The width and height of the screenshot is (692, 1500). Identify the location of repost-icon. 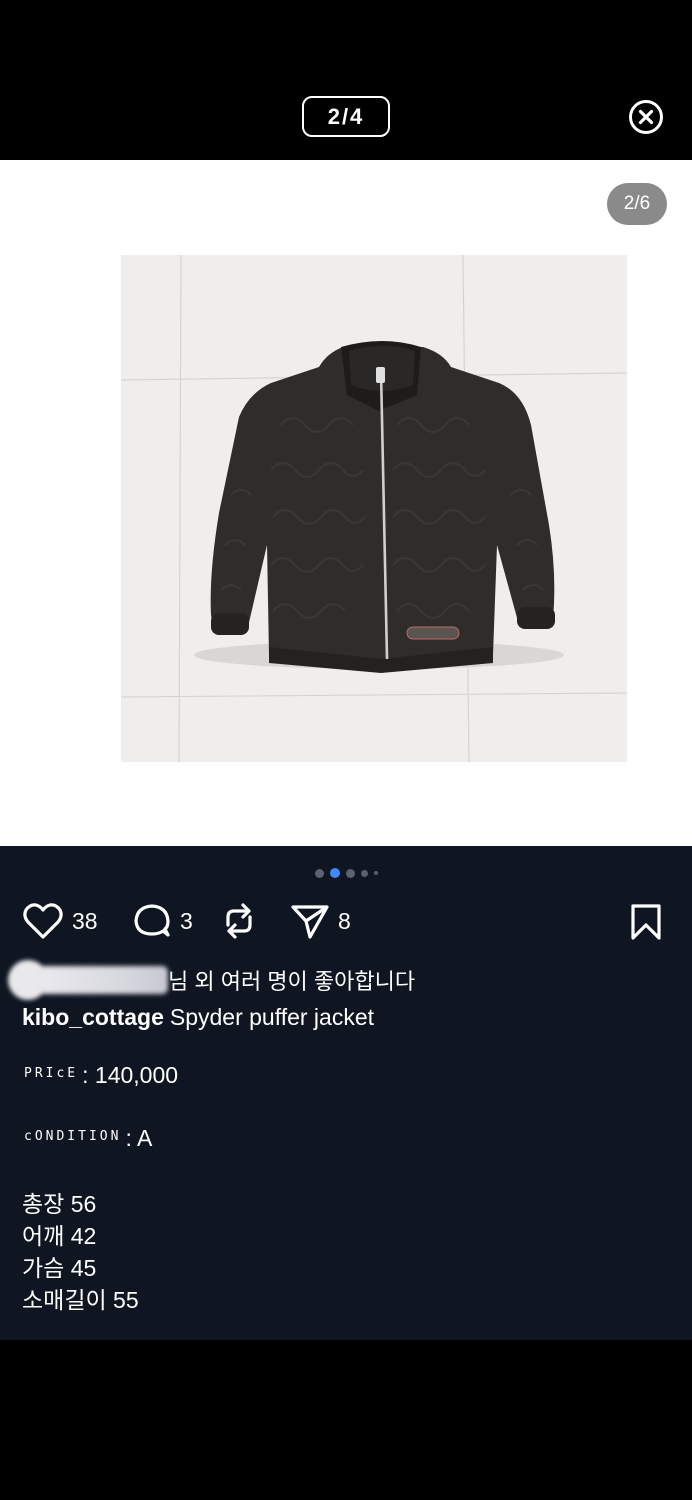
(239, 921).